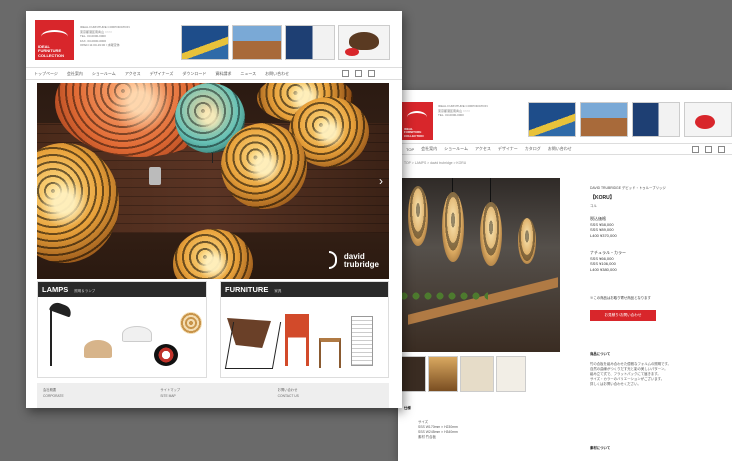 Image resolution: width=732 pixels, height=461 pixels. Describe the element at coordinates (620, 298) in the screenshot. I see `stock-note: ※この商品はお取り寄せ商品となります` at that location.